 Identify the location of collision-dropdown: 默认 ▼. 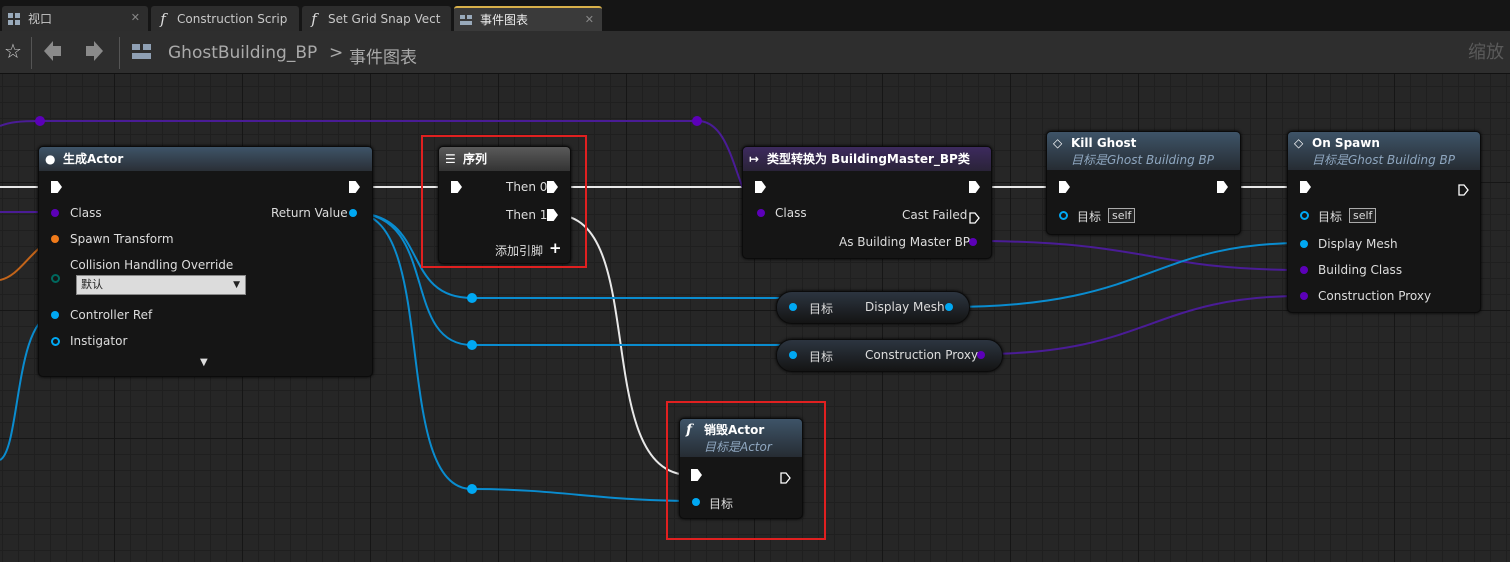
(161, 285).